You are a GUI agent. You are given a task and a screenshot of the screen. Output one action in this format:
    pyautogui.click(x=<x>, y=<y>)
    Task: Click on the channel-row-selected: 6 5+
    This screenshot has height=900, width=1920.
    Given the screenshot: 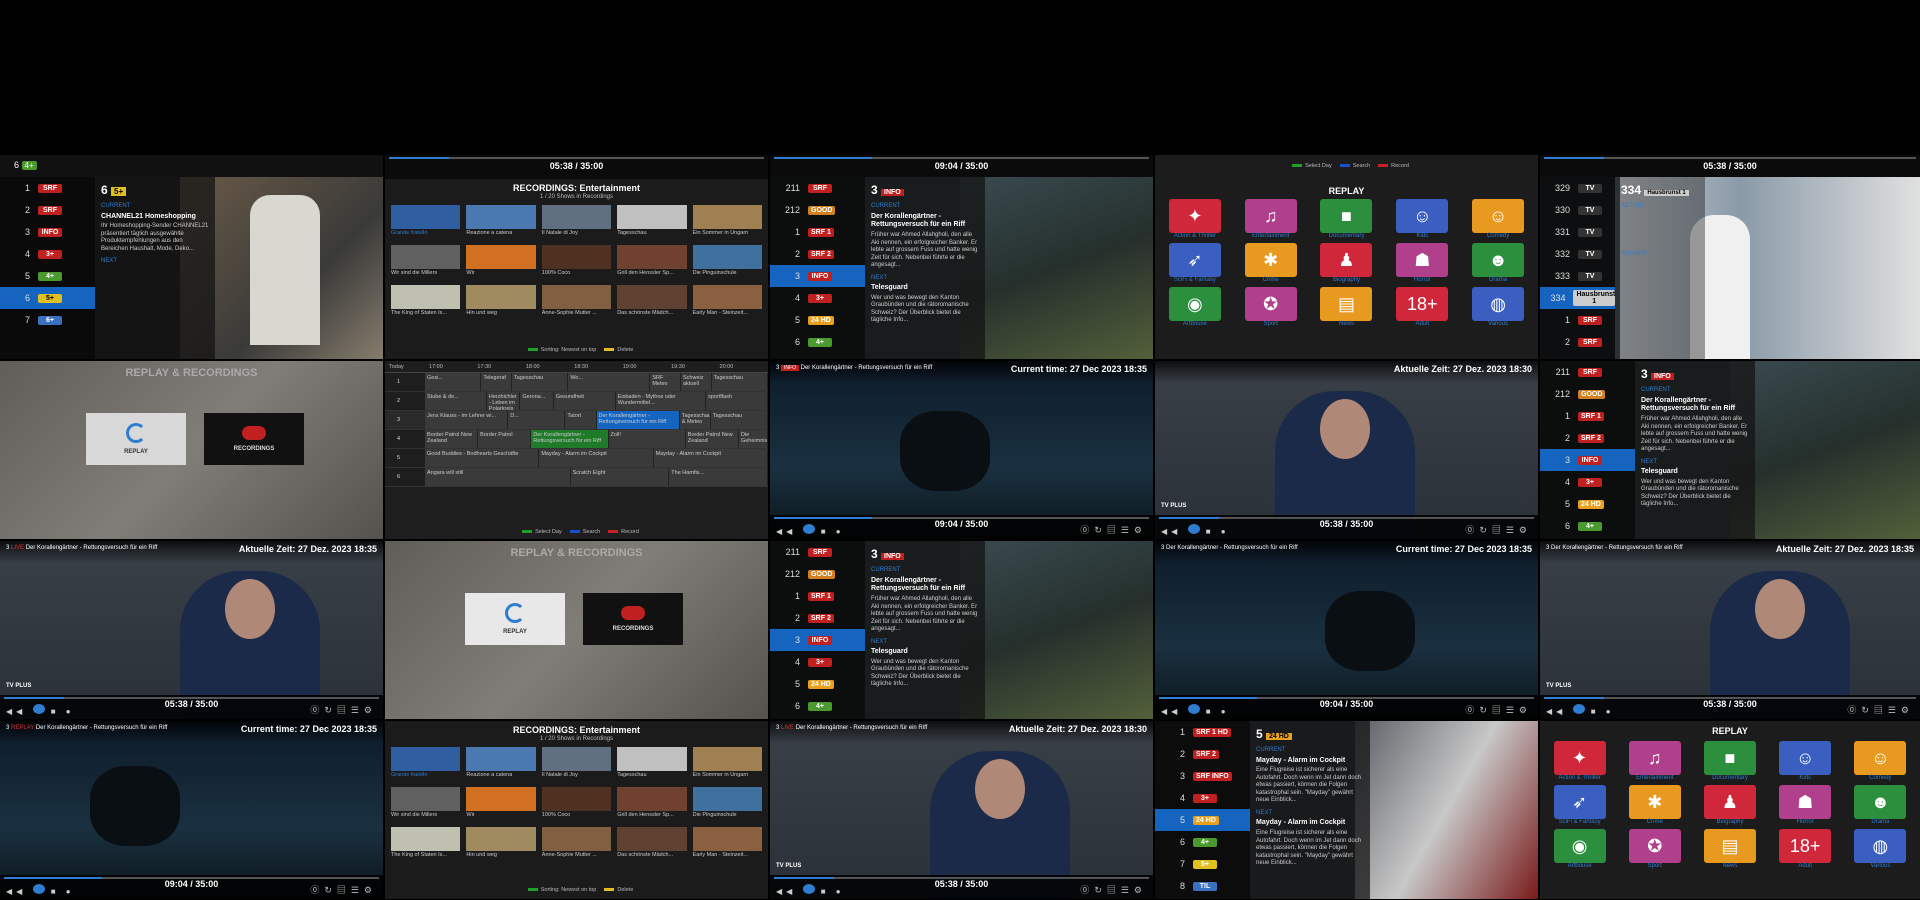 What is the action you would take?
    pyautogui.click(x=47, y=298)
    